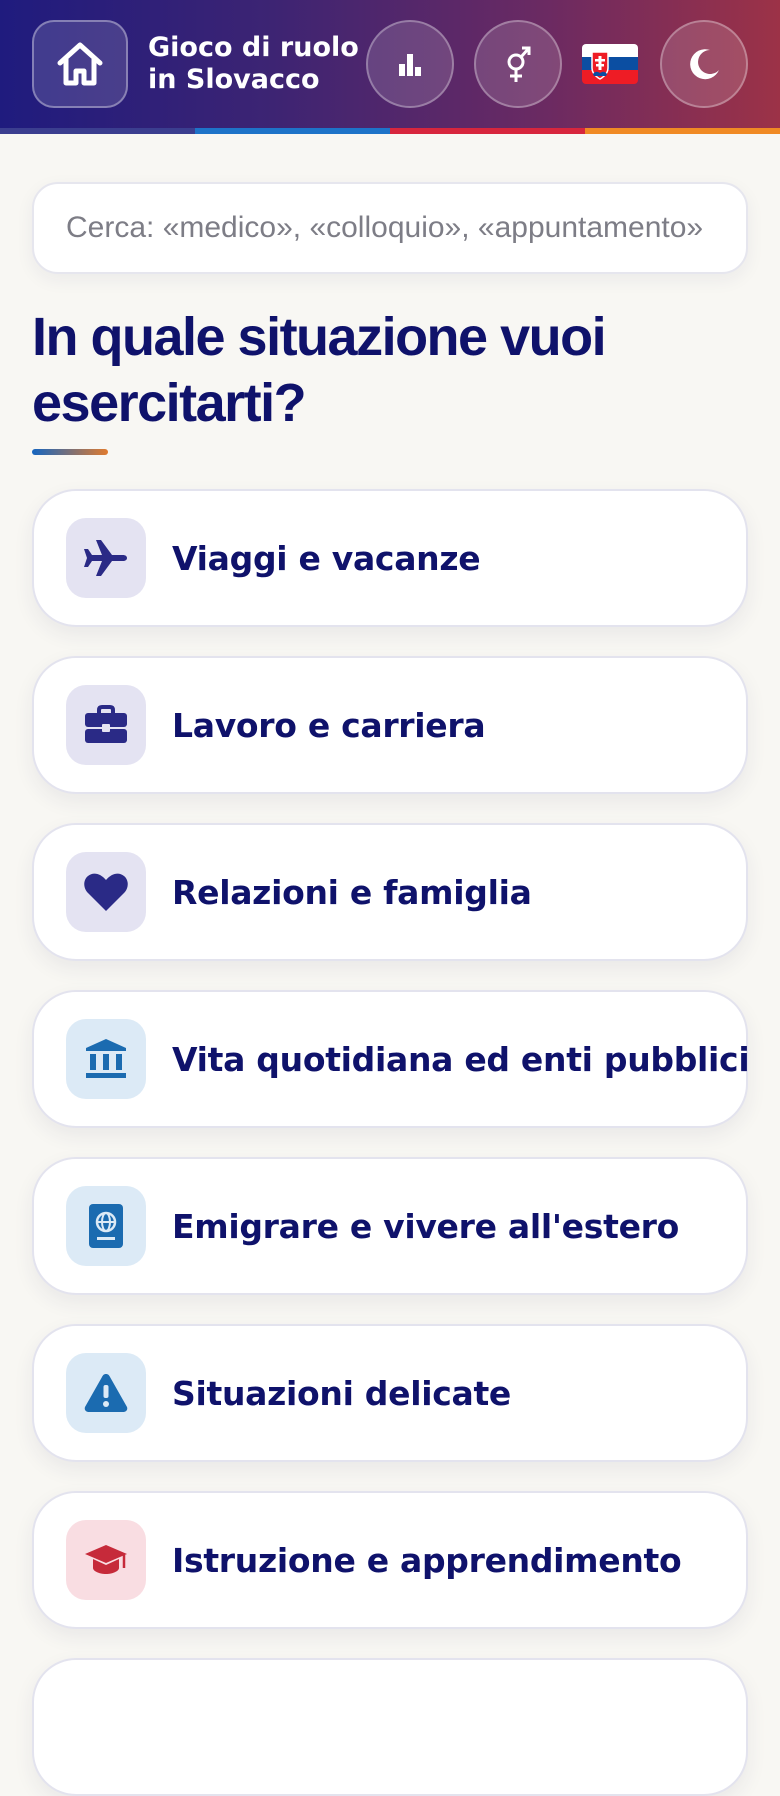 This screenshot has height=1796, width=780. I want to click on category-card-education: Istruzione e apprendimento, so click(390, 1560).